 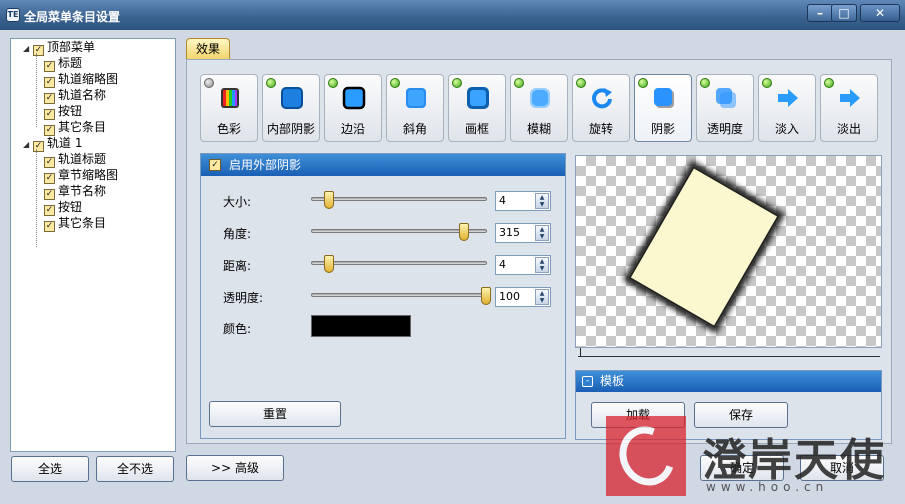 I want to click on template-header: - 模板, so click(x=728, y=381).